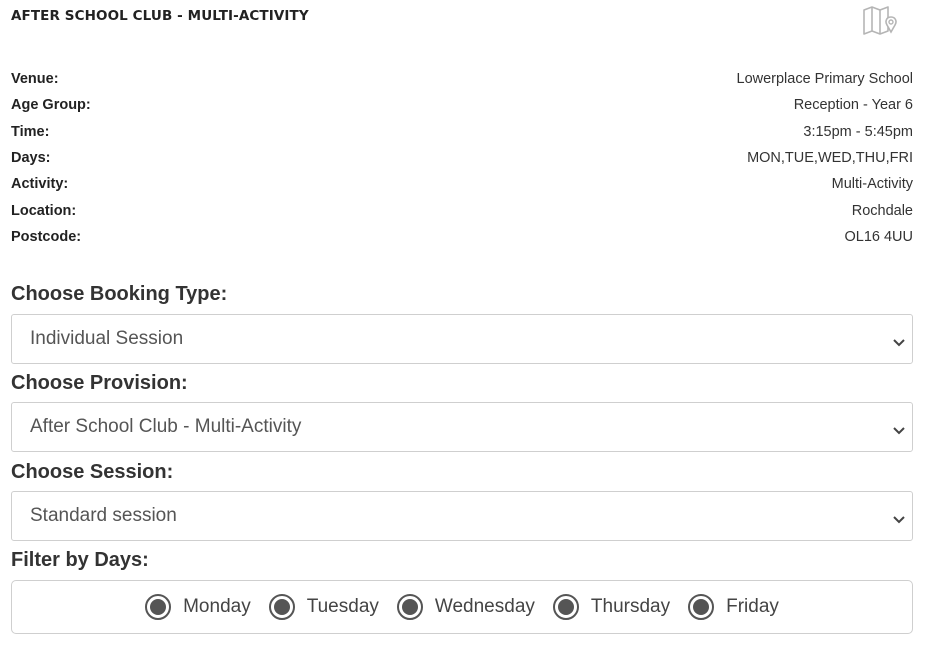 This screenshot has height=651, width=925. I want to click on detail-value: Reception - Year 6, so click(853, 105).